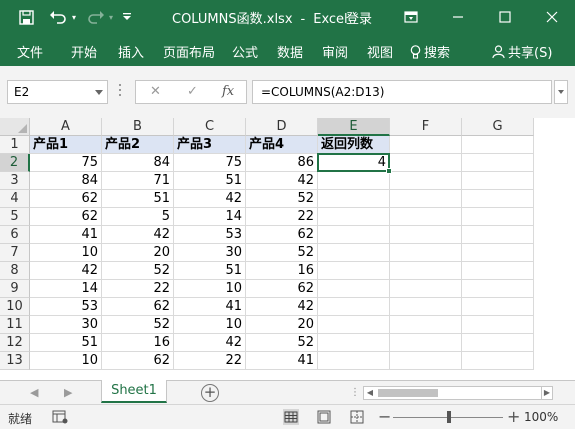 The image size is (575, 429). I want to click on tab-insert: 插入, so click(131, 51).